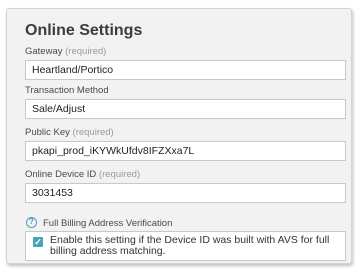 Image resolution: width=363 pixels, height=272 pixels. What do you see at coordinates (185, 70) in the screenshot?
I see `gateway-field: Heartland/Portico` at bounding box center [185, 70].